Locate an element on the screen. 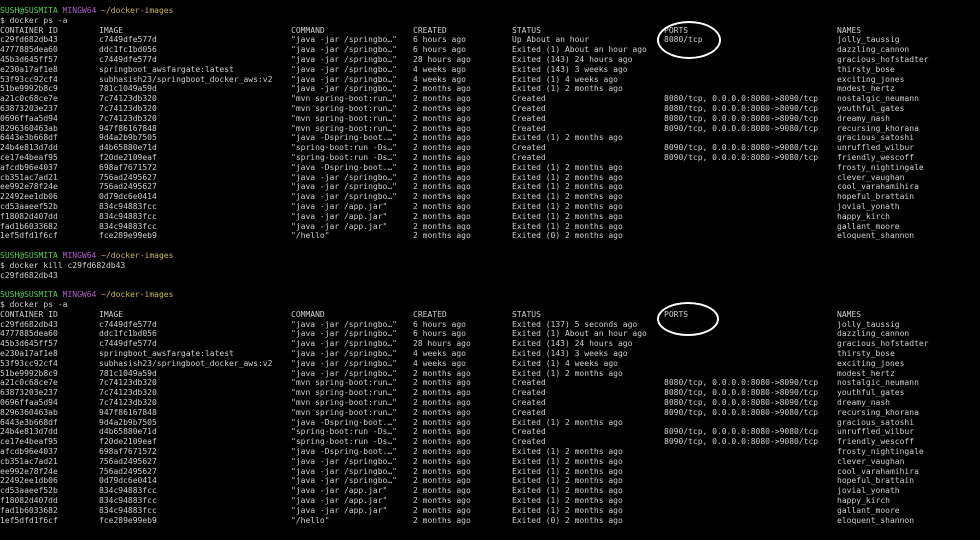  cell-status: Up About an hour is located at coordinates (551, 40).